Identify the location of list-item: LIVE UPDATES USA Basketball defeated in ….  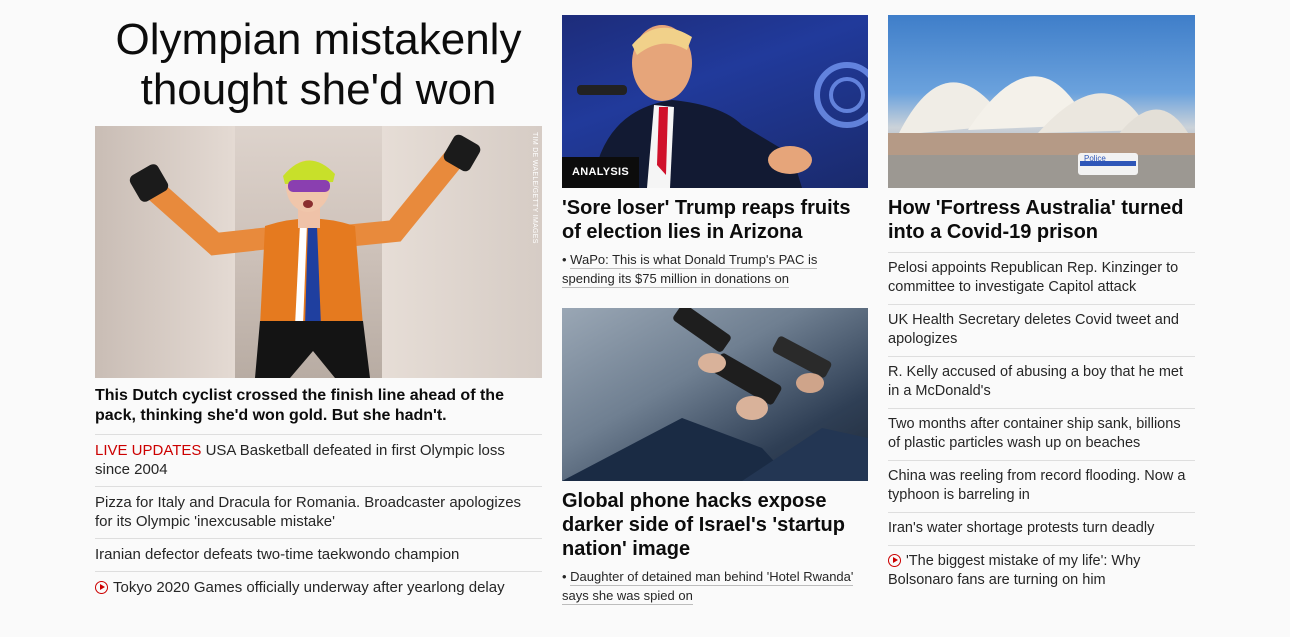
(318, 460).